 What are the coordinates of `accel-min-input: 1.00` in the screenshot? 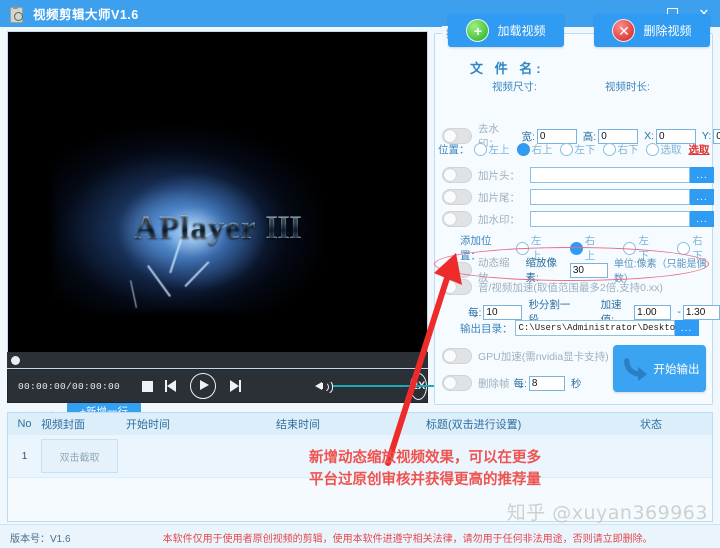 It's located at (653, 312).